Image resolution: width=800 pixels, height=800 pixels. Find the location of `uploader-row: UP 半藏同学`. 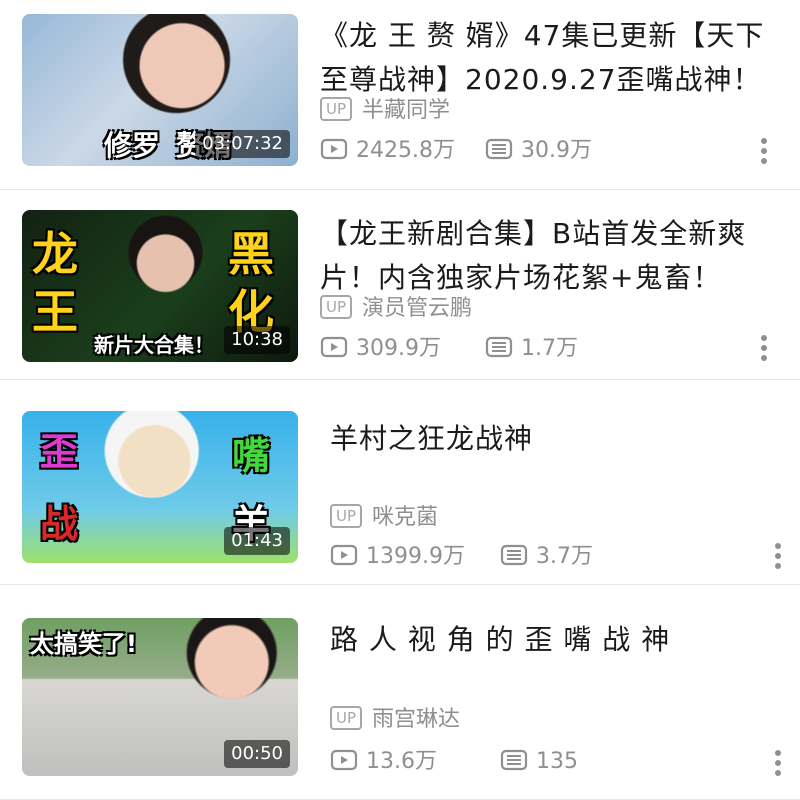

uploader-row: UP 半藏同学 is located at coordinates (385, 111).